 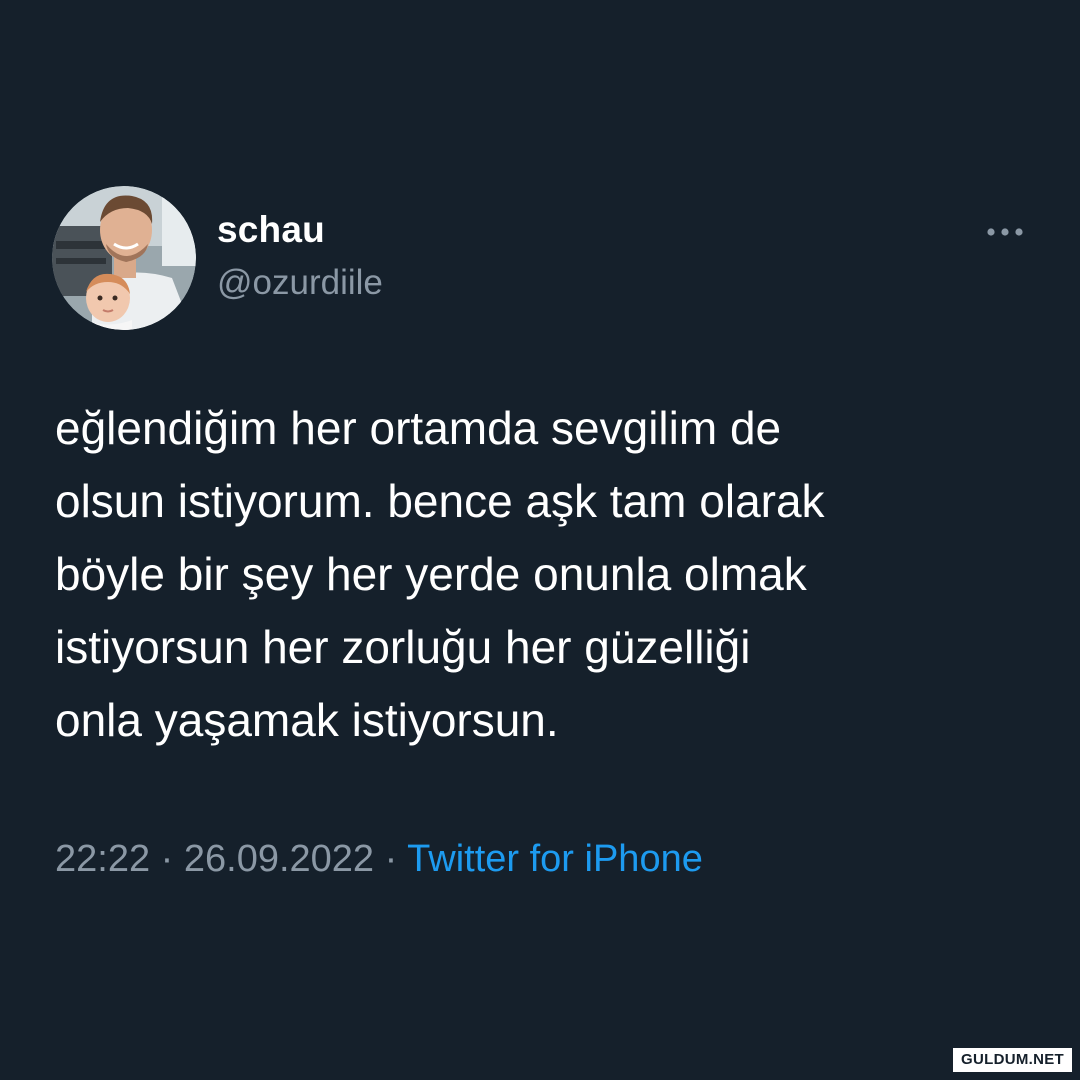 What do you see at coordinates (403, 647) in the screenshot?
I see `tweet-text-line: istiyorsun her zorluğu her güzelliği` at bounding box center [403, 647].